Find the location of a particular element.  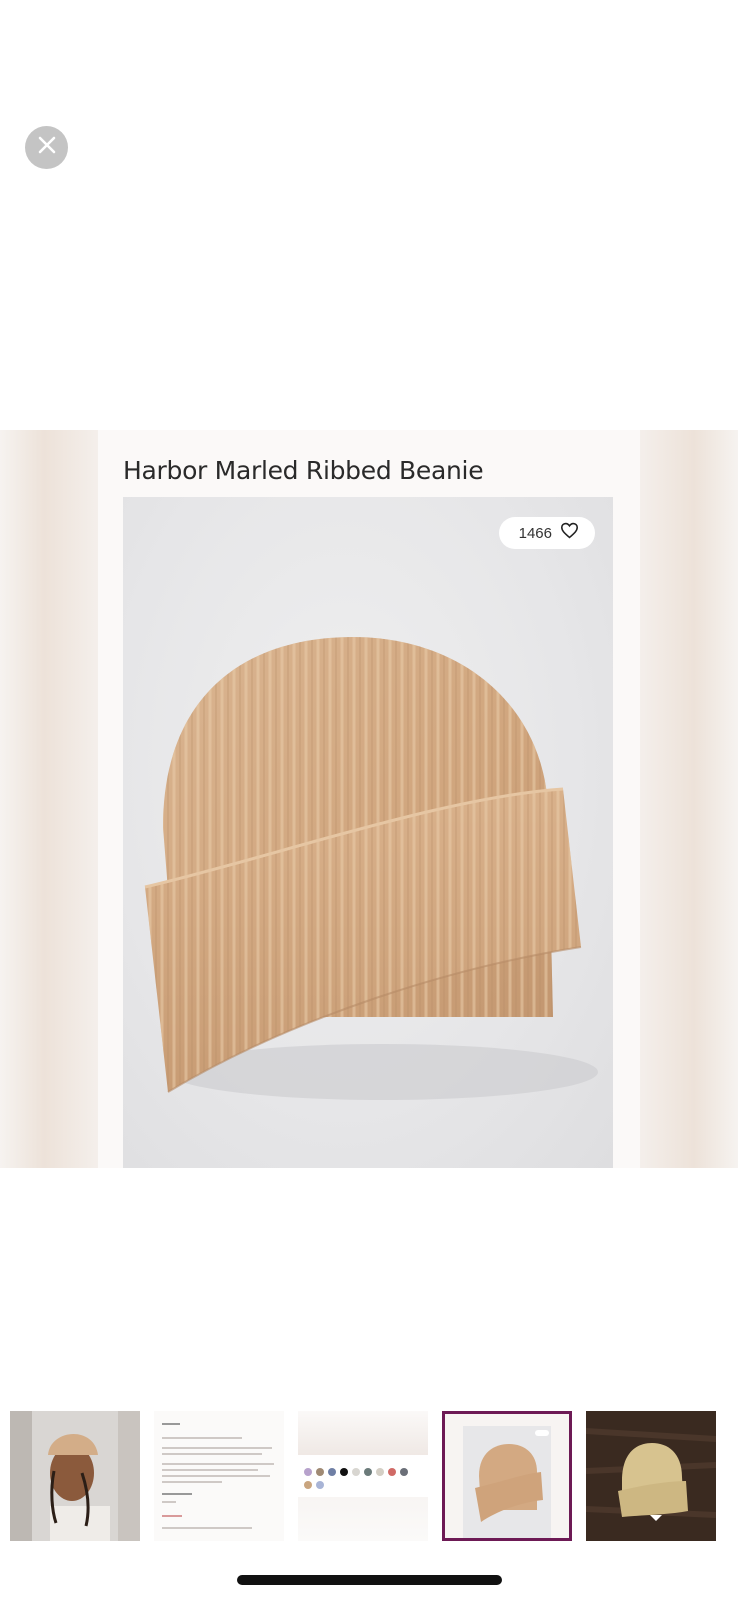

thumbnail-product-details is located at coordinates (219, 1476).